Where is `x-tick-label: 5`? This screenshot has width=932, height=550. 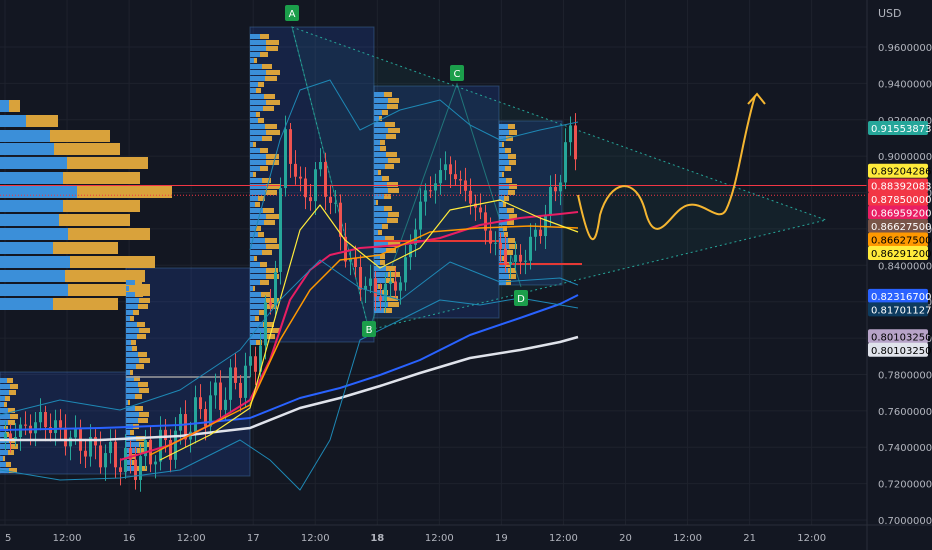 x-tick-label: 5 is located at coordinates (8, 538).